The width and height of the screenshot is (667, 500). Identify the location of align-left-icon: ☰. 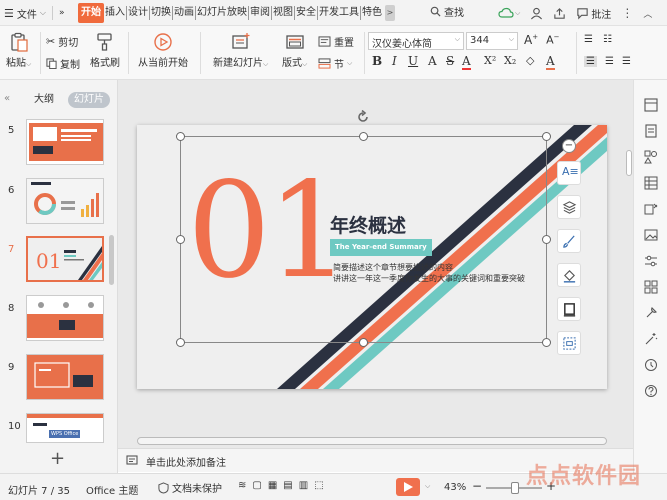
(590, 61).